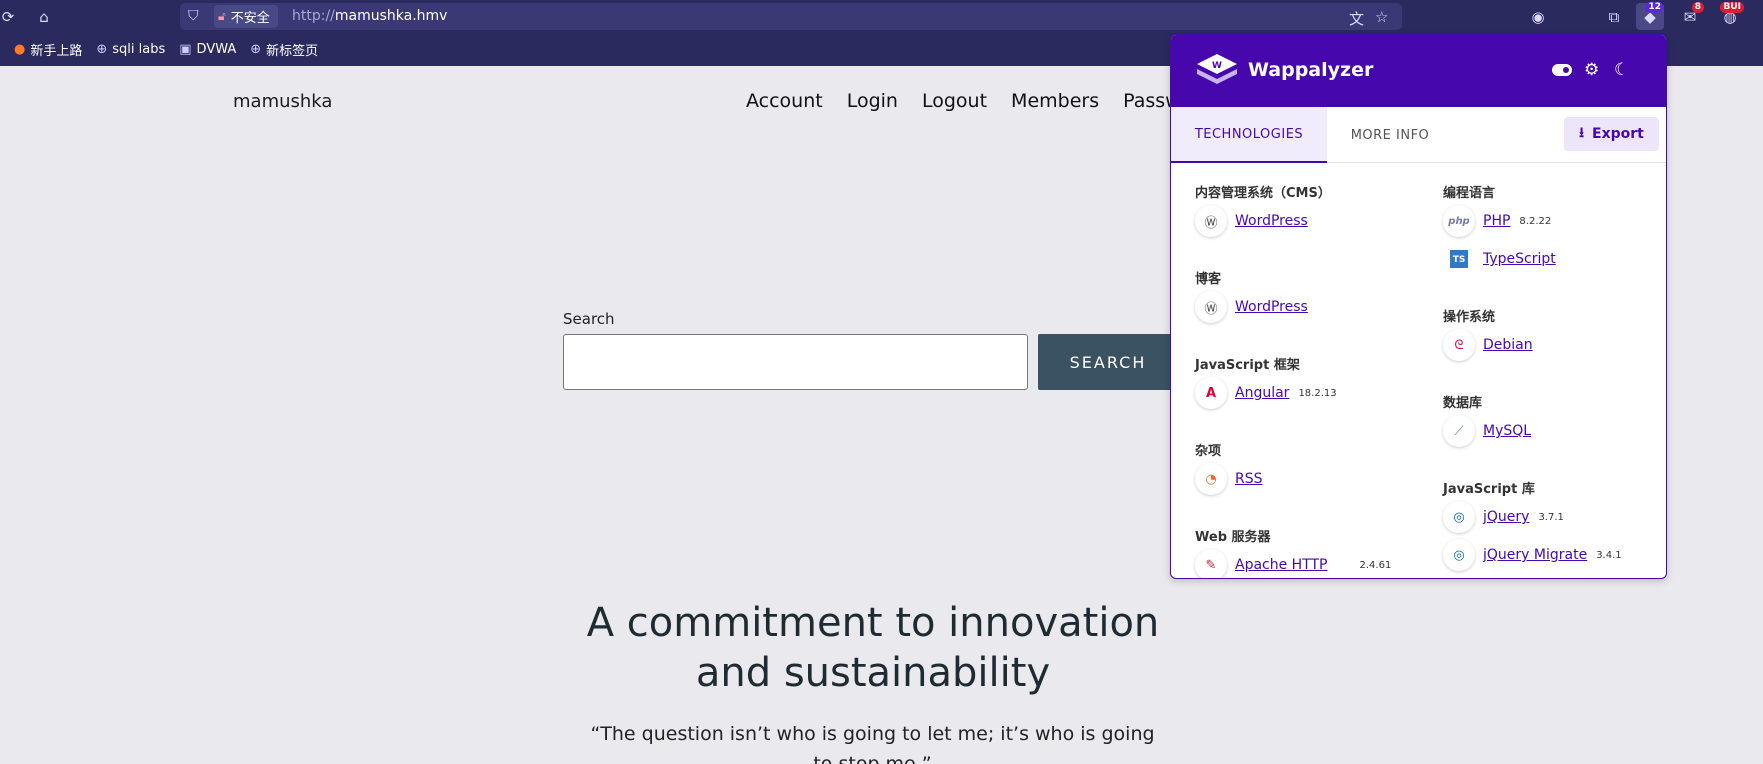  I want to click on insecure-indicator: 🔓︎ 不安全, so click(246, 16).